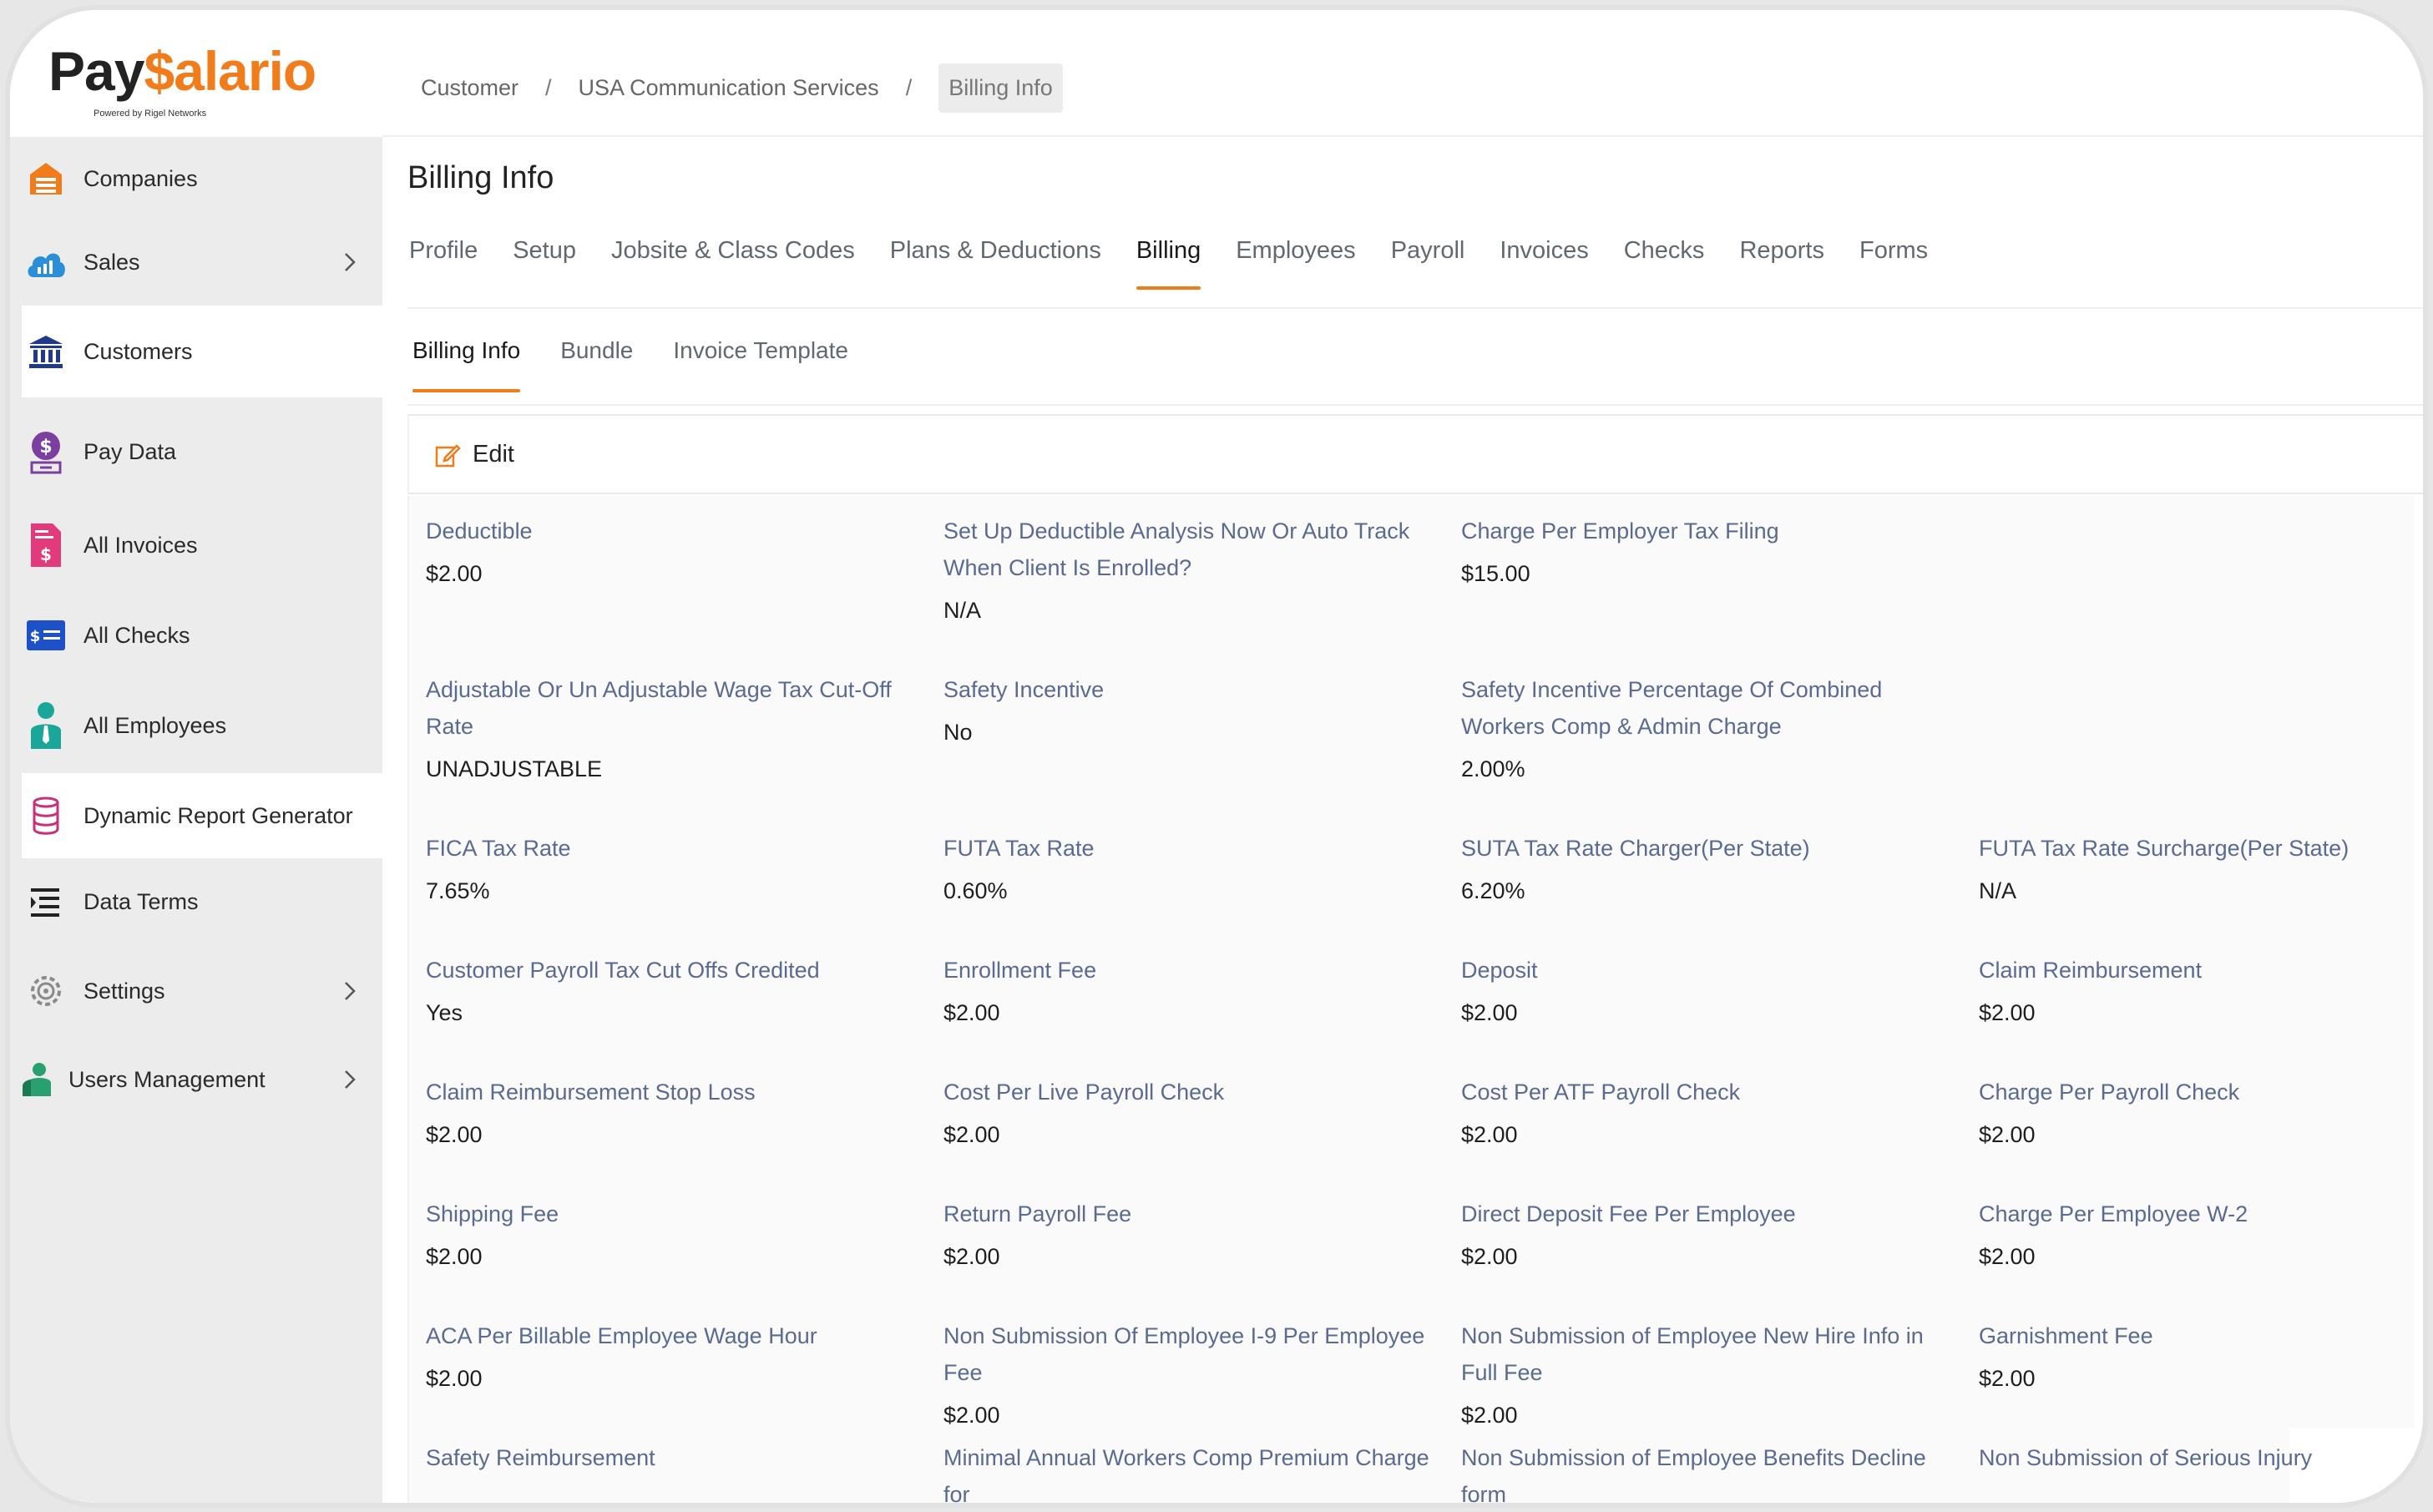 The image size is (2433, 1512). What do you see at coordinates (1193, 1111) in the screenshot?
I see `billing-field: Cost Per Live Payroll Check $2.00` at bounding box center [1193, 1111].